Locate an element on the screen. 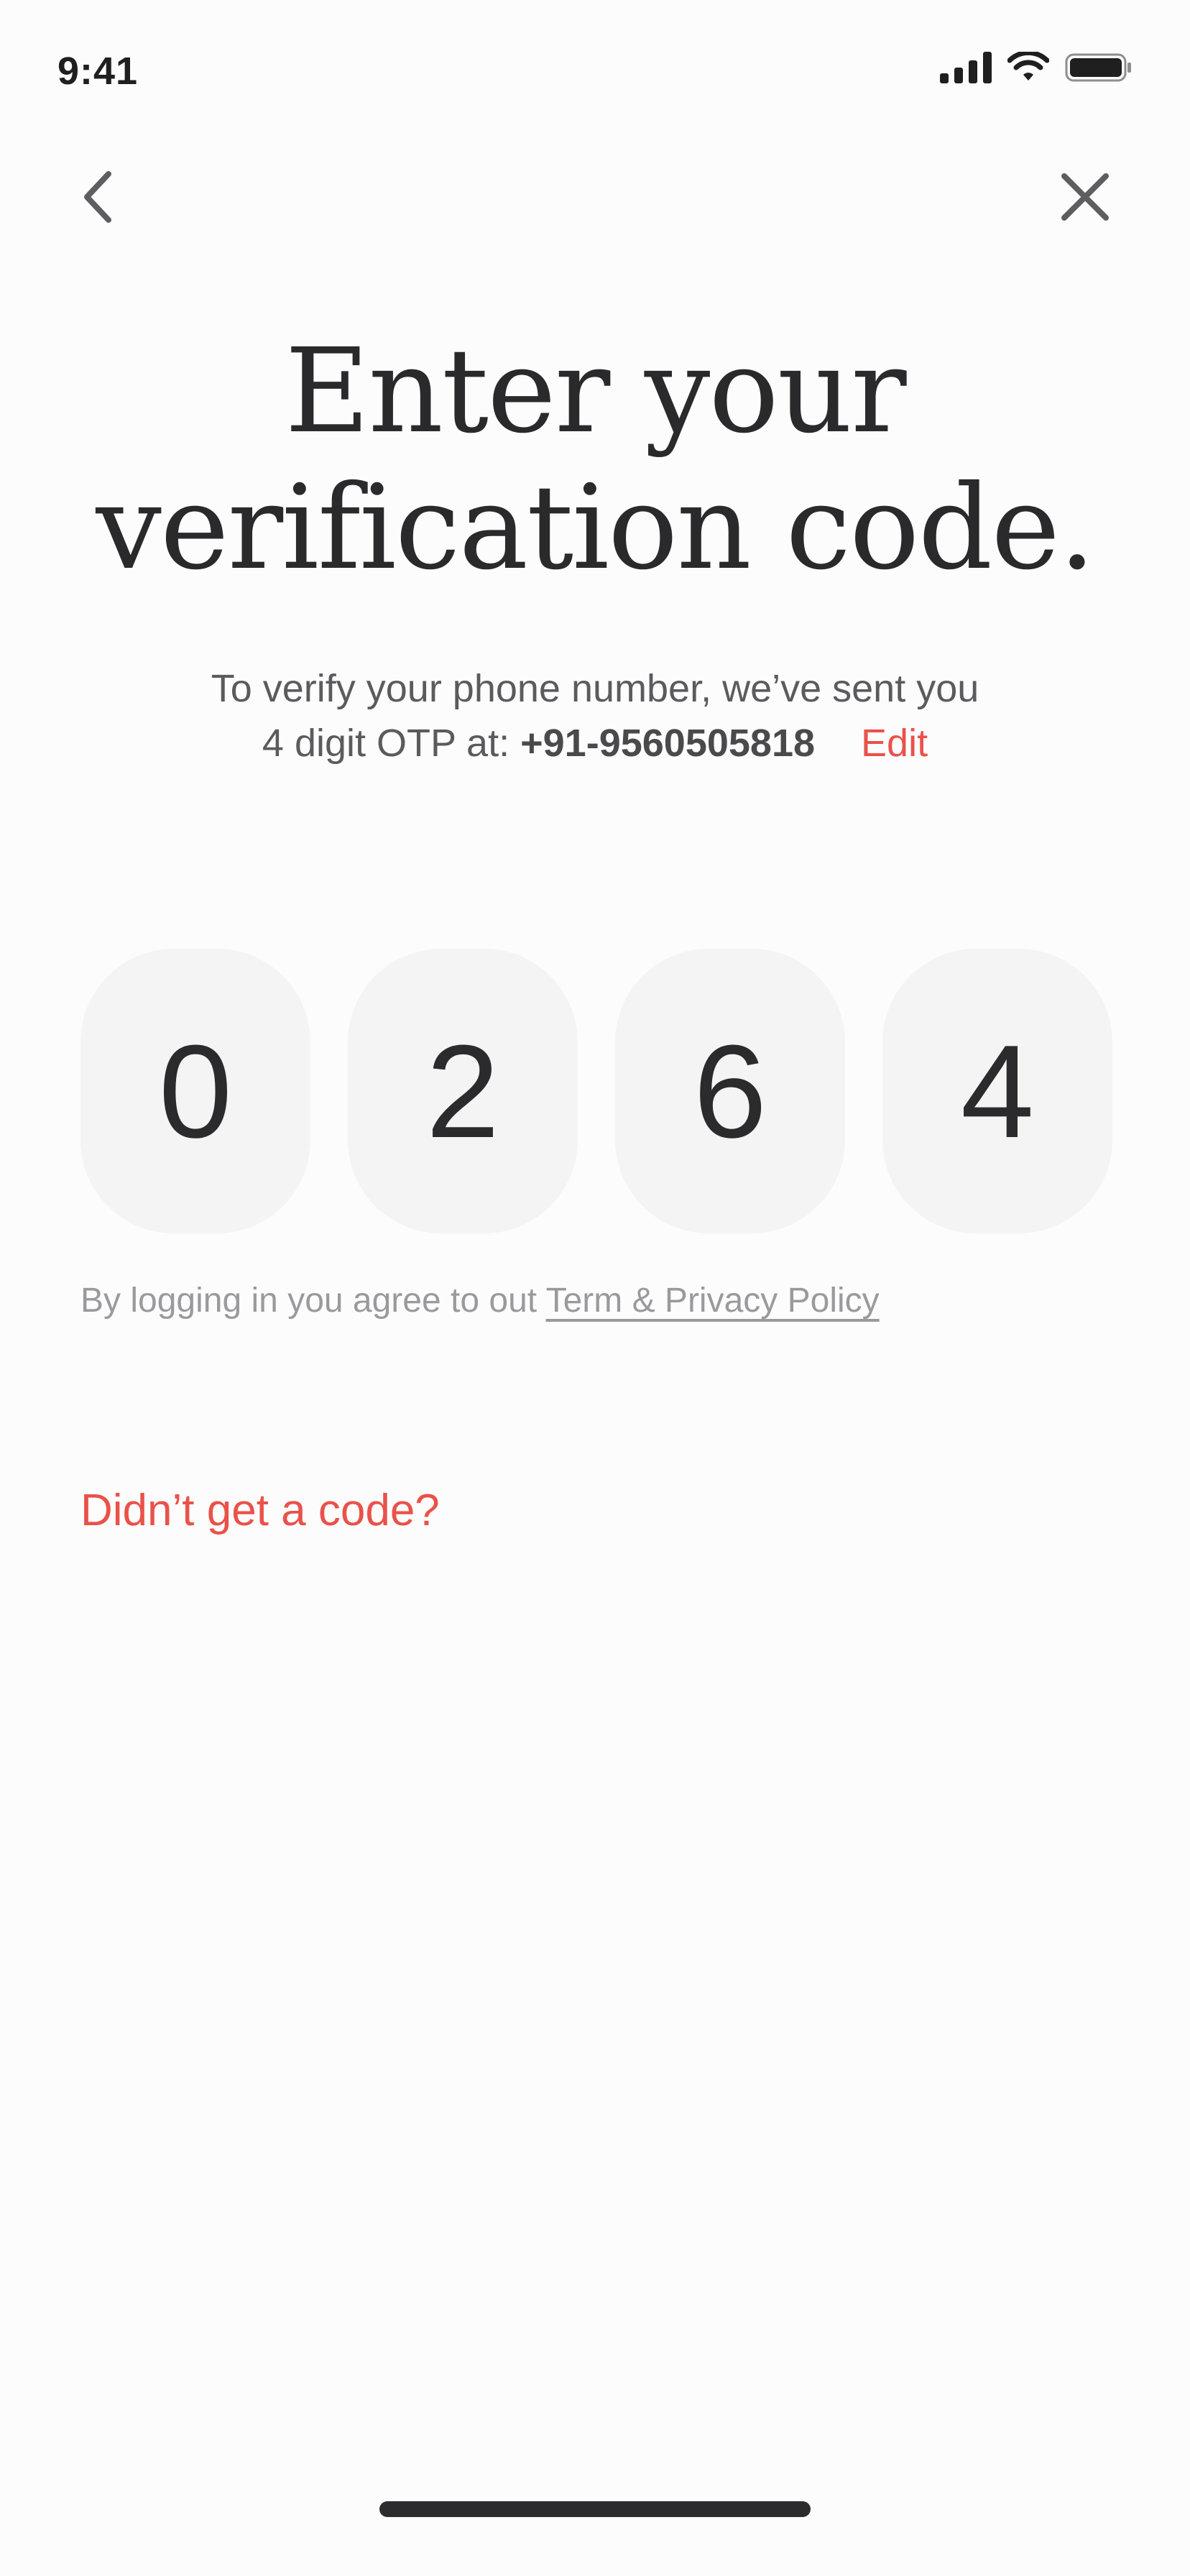  chevron-left-icon is located at coordinates (97, 197).